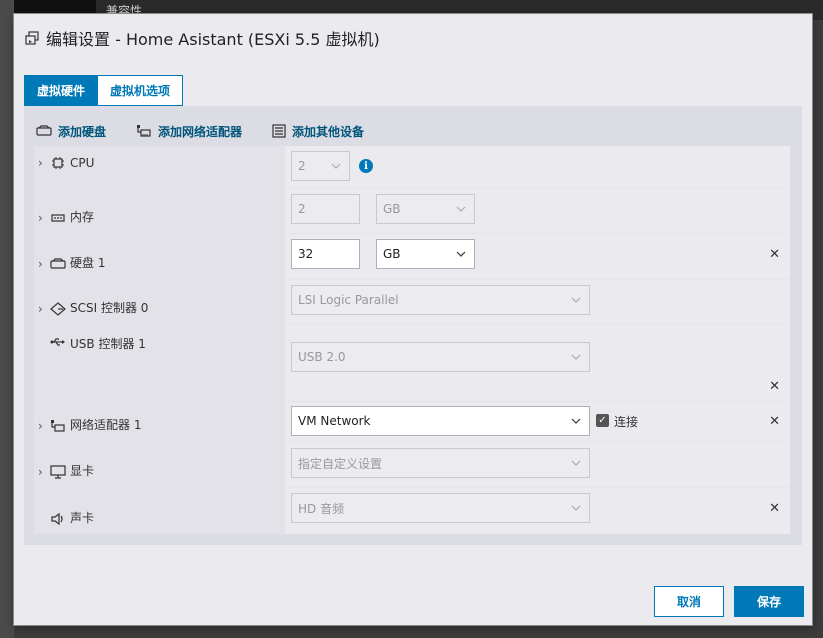  Describe the element at coordinates (440, 508) in the screenshot. I see `sound-type-select: HD 音频` at that location.